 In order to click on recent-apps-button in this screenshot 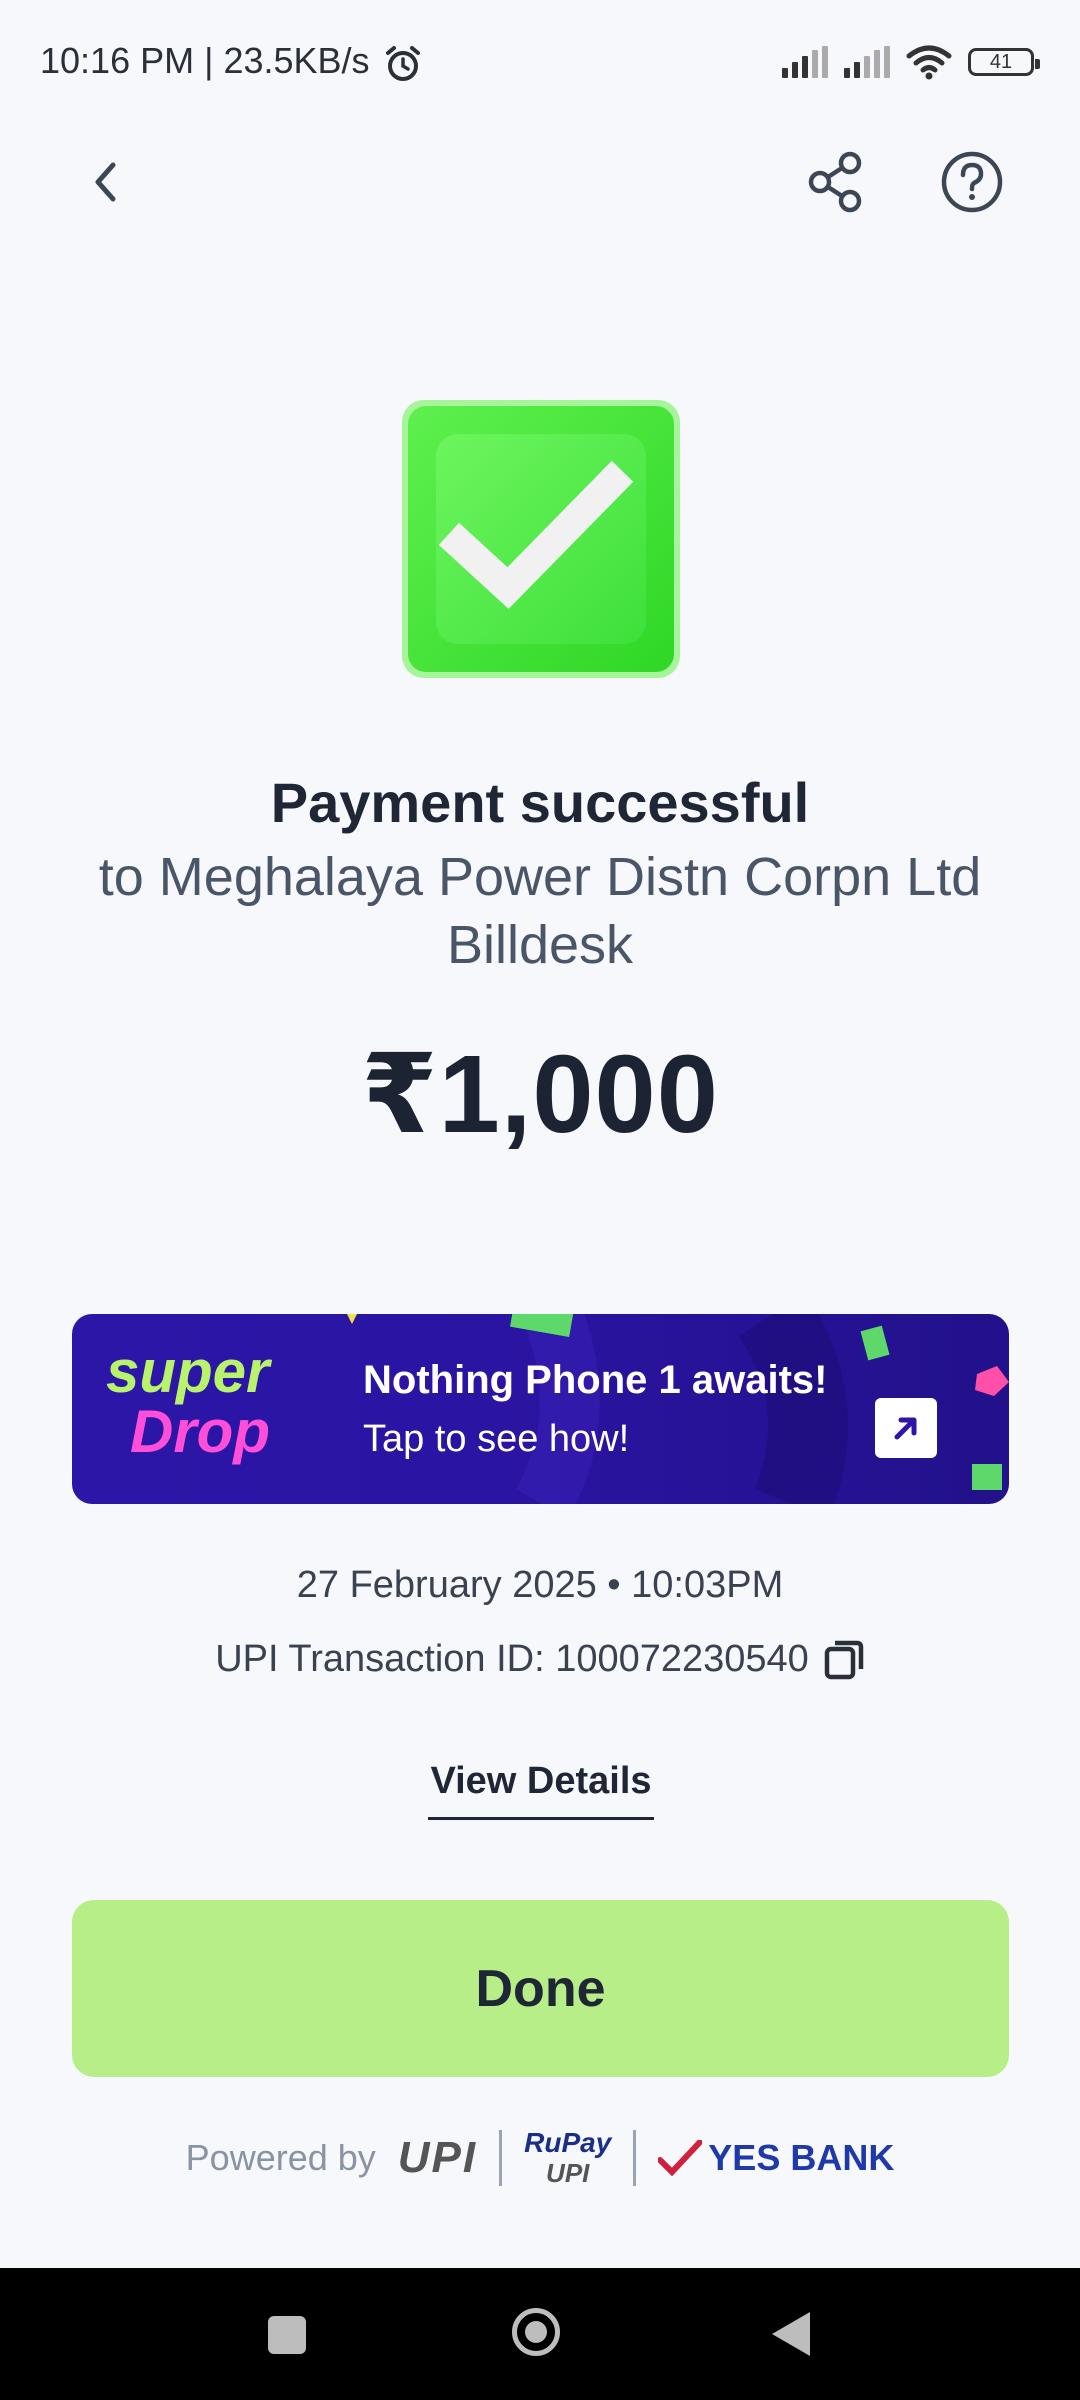, I will do `click(287, 2335)`.